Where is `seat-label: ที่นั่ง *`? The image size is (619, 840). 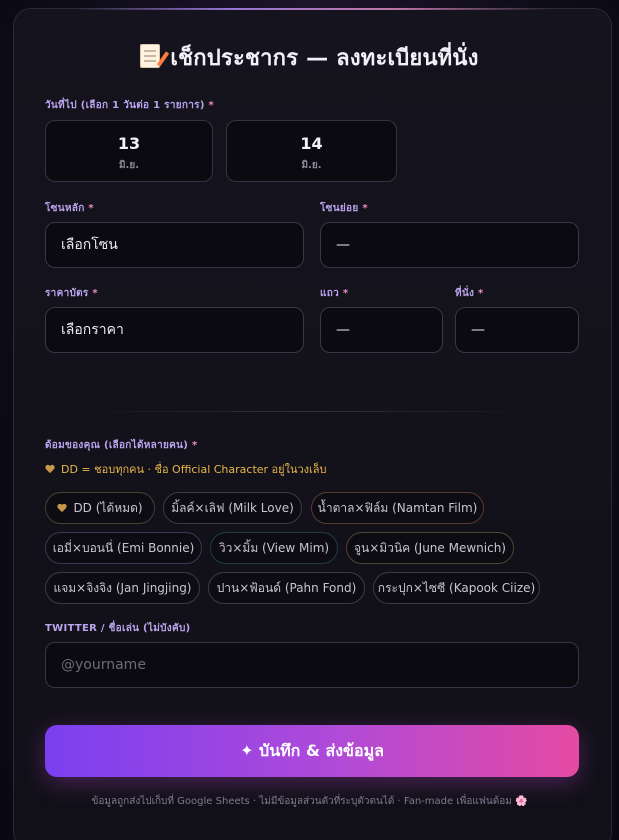 seat-label: ที่นั่ง * is located at coordinates (469, 293).